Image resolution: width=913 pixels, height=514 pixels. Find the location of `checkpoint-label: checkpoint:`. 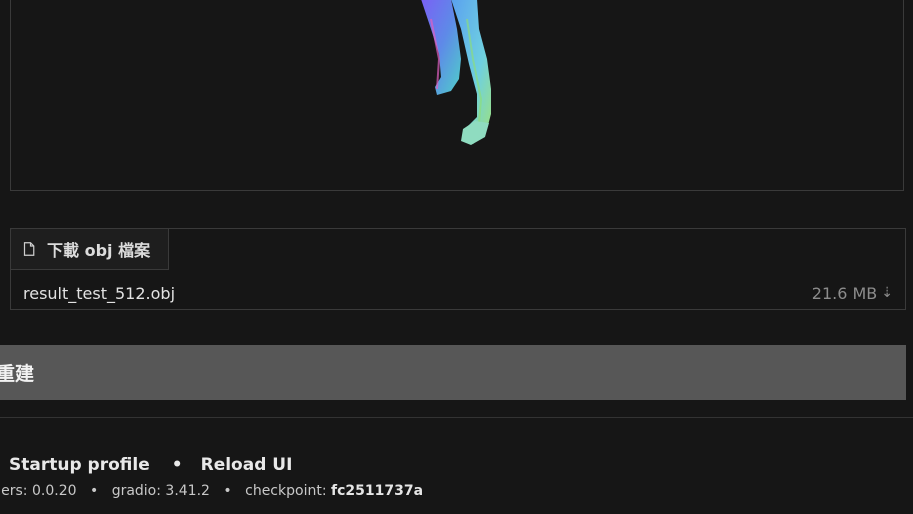

checkpoint-label: checkpoint: is located at coordinates (288, 491).